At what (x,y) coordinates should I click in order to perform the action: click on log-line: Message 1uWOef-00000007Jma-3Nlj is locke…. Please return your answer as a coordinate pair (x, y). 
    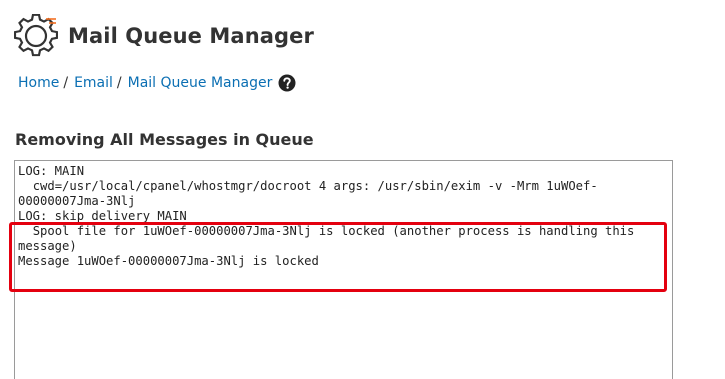
    Looking at the image, I should click on (168, 261).